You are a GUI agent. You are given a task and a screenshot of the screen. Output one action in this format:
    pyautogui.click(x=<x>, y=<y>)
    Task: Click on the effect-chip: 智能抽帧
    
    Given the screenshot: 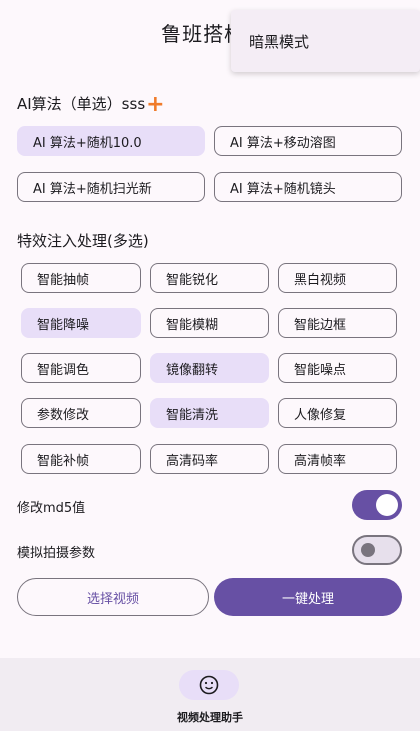 What is the action you would take?
    pyautogui.click(x=81, y=278)
    